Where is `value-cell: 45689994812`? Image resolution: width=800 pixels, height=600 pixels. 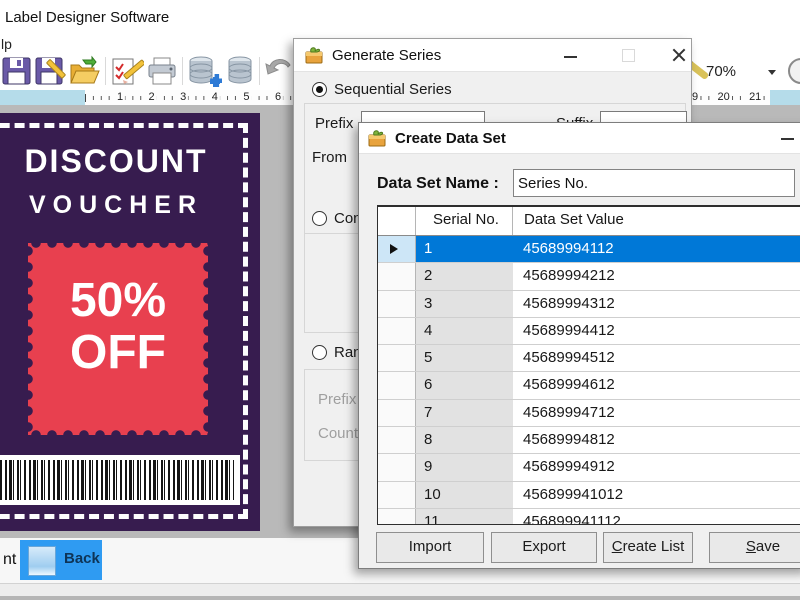
value-cell: 45689994812 is located at coordinates (656, 440).